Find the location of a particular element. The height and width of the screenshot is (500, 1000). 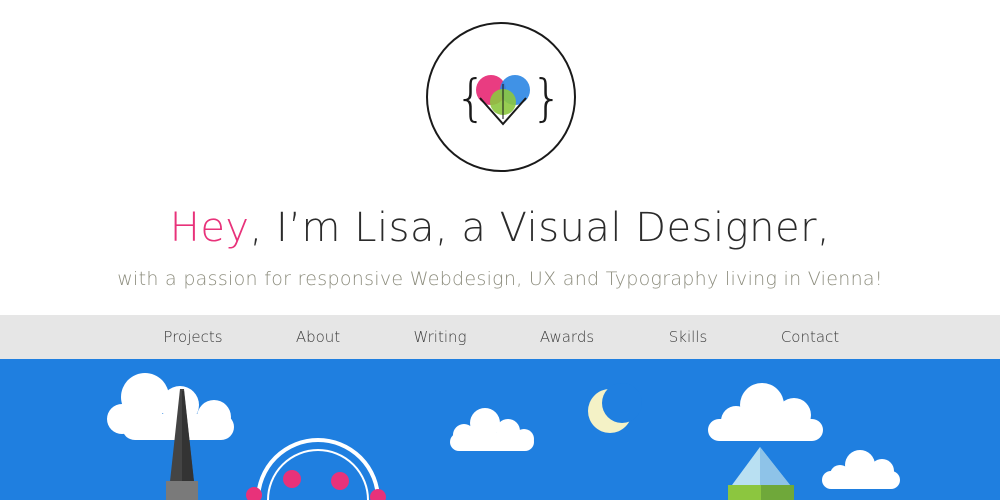

nav-about: About is located at coordinates (318, 337).